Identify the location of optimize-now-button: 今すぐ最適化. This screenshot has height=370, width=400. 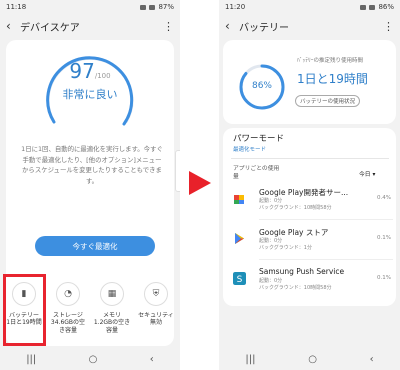
(95, 246).